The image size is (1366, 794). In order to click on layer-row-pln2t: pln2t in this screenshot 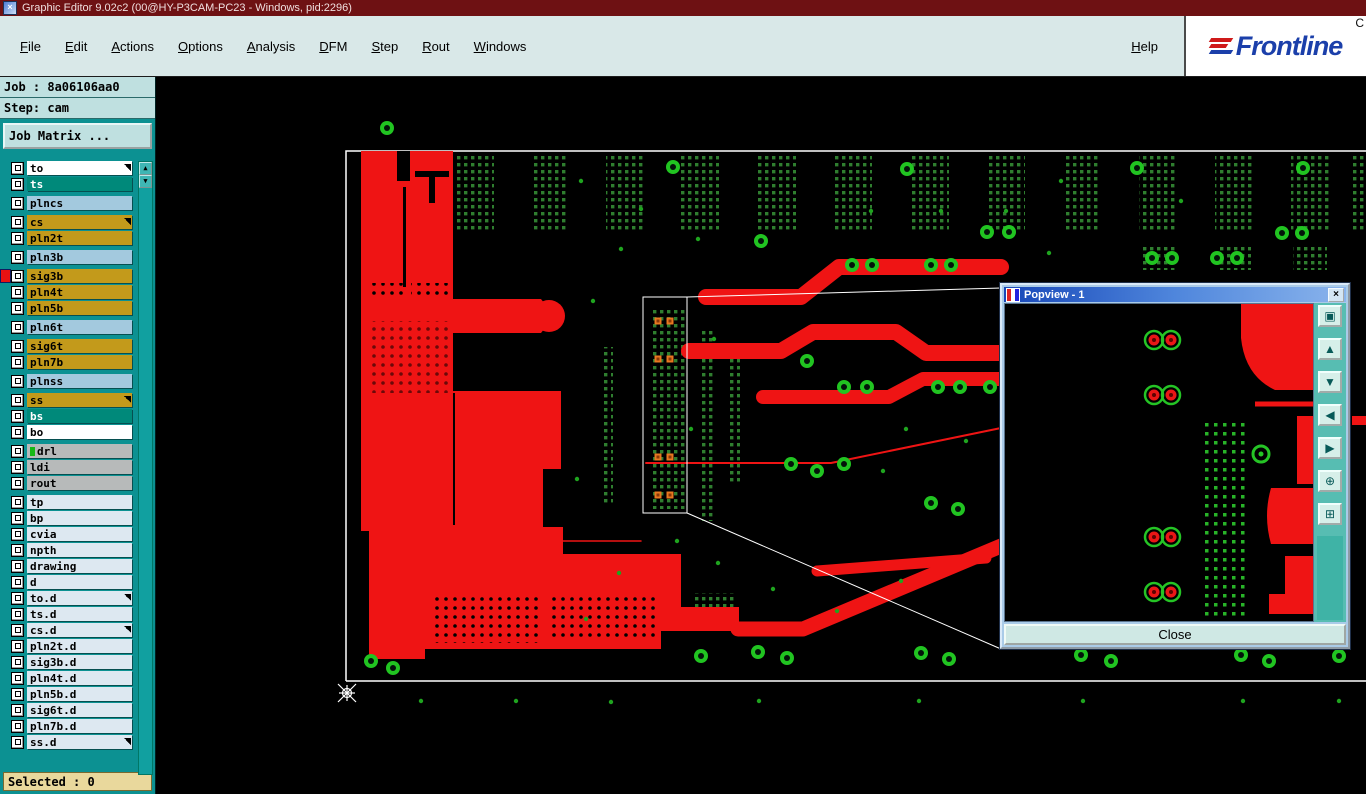, I will do `click(69, 238)`.